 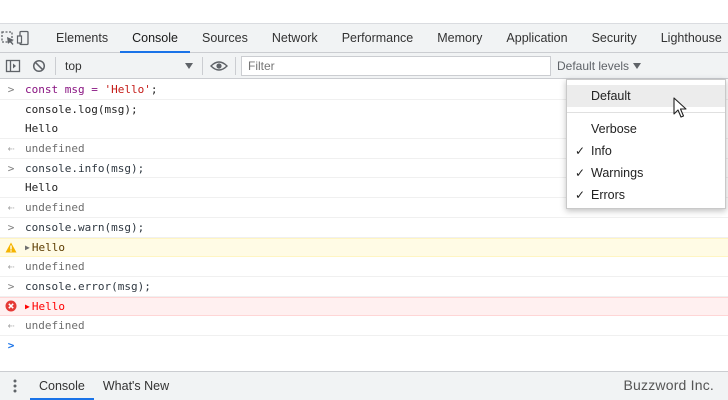 I want to click on console-error-row: ▶ Hello, so click(x=364, y=306).